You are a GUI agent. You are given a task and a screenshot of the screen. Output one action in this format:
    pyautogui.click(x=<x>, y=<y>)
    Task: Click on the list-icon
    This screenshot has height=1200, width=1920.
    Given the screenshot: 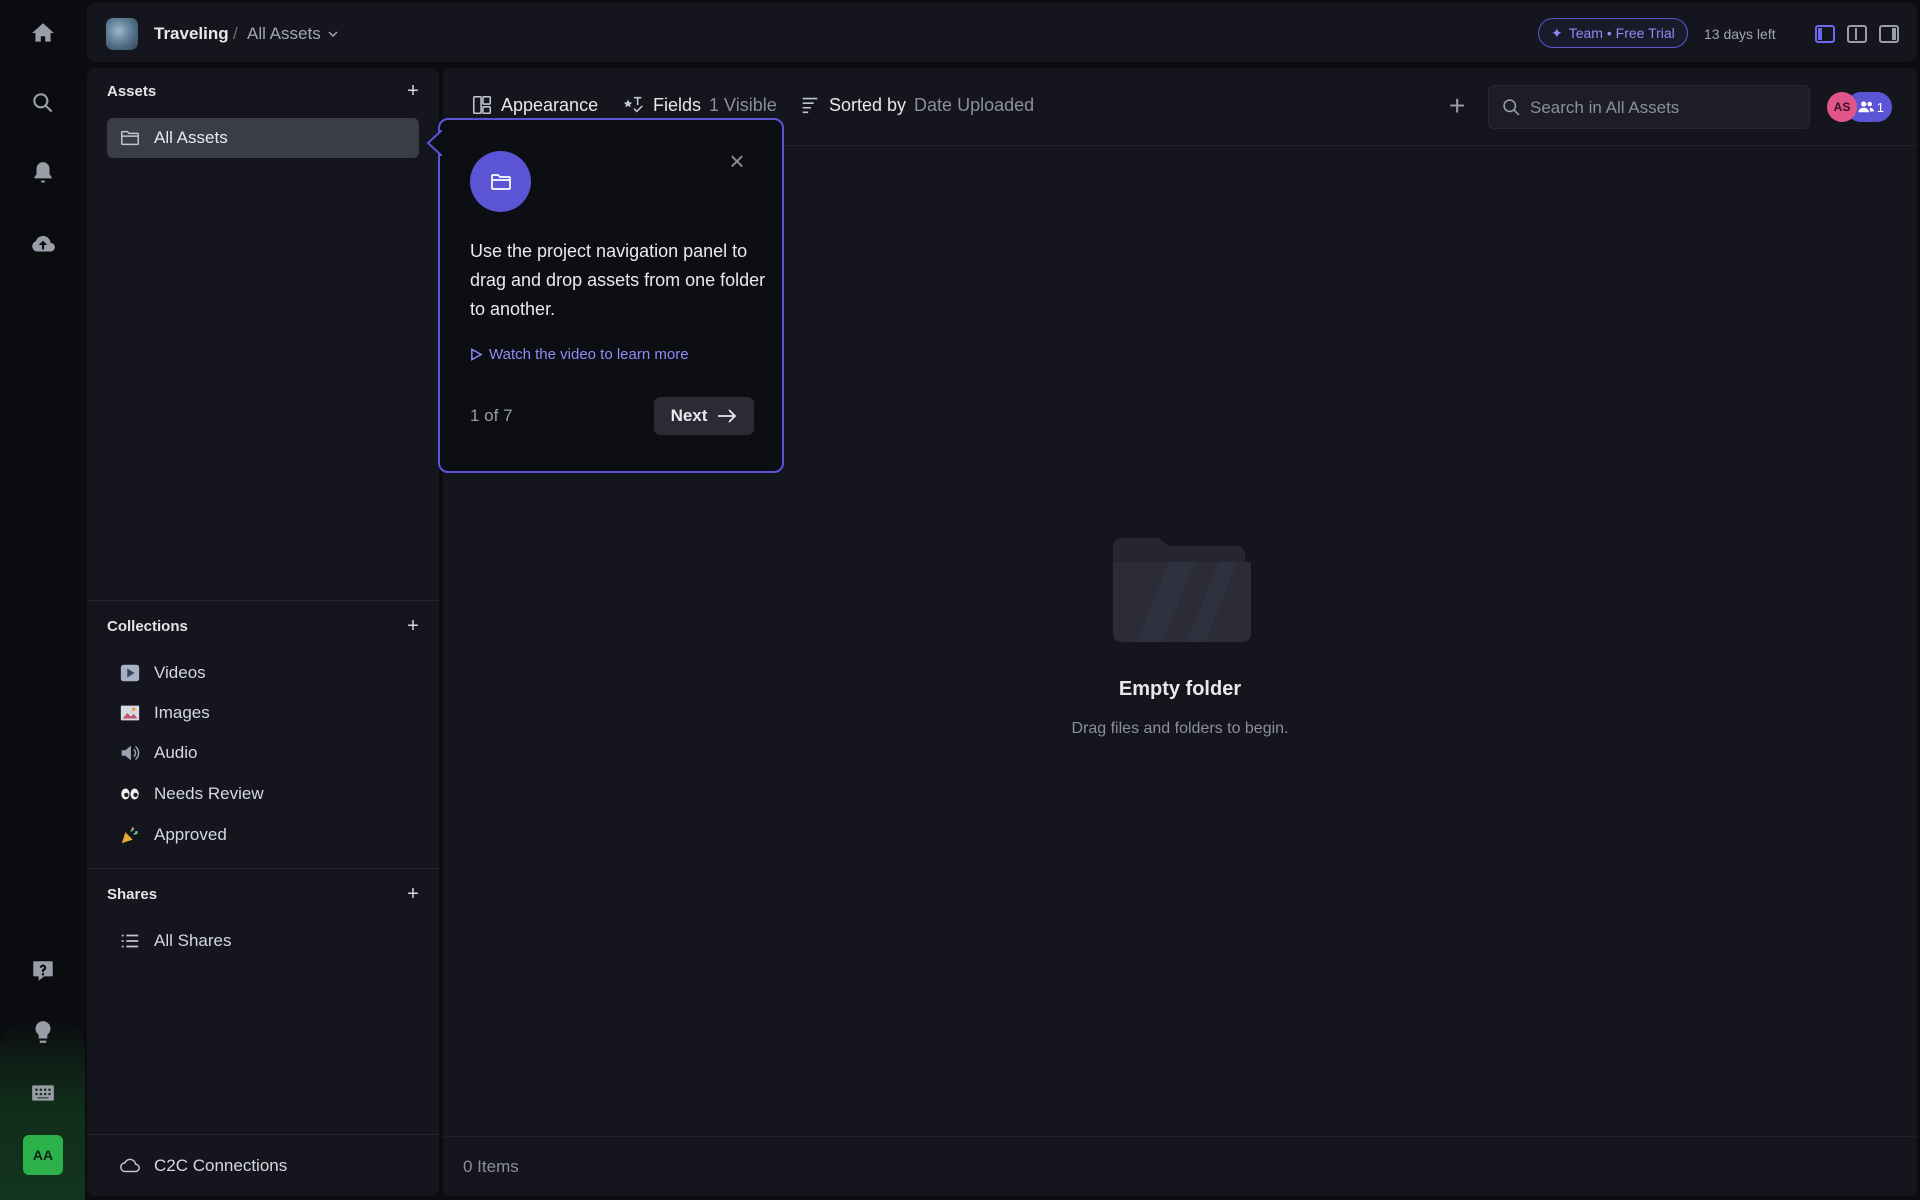 What is the action you would take?
    pyautogui.click(x=130, y=941)
    